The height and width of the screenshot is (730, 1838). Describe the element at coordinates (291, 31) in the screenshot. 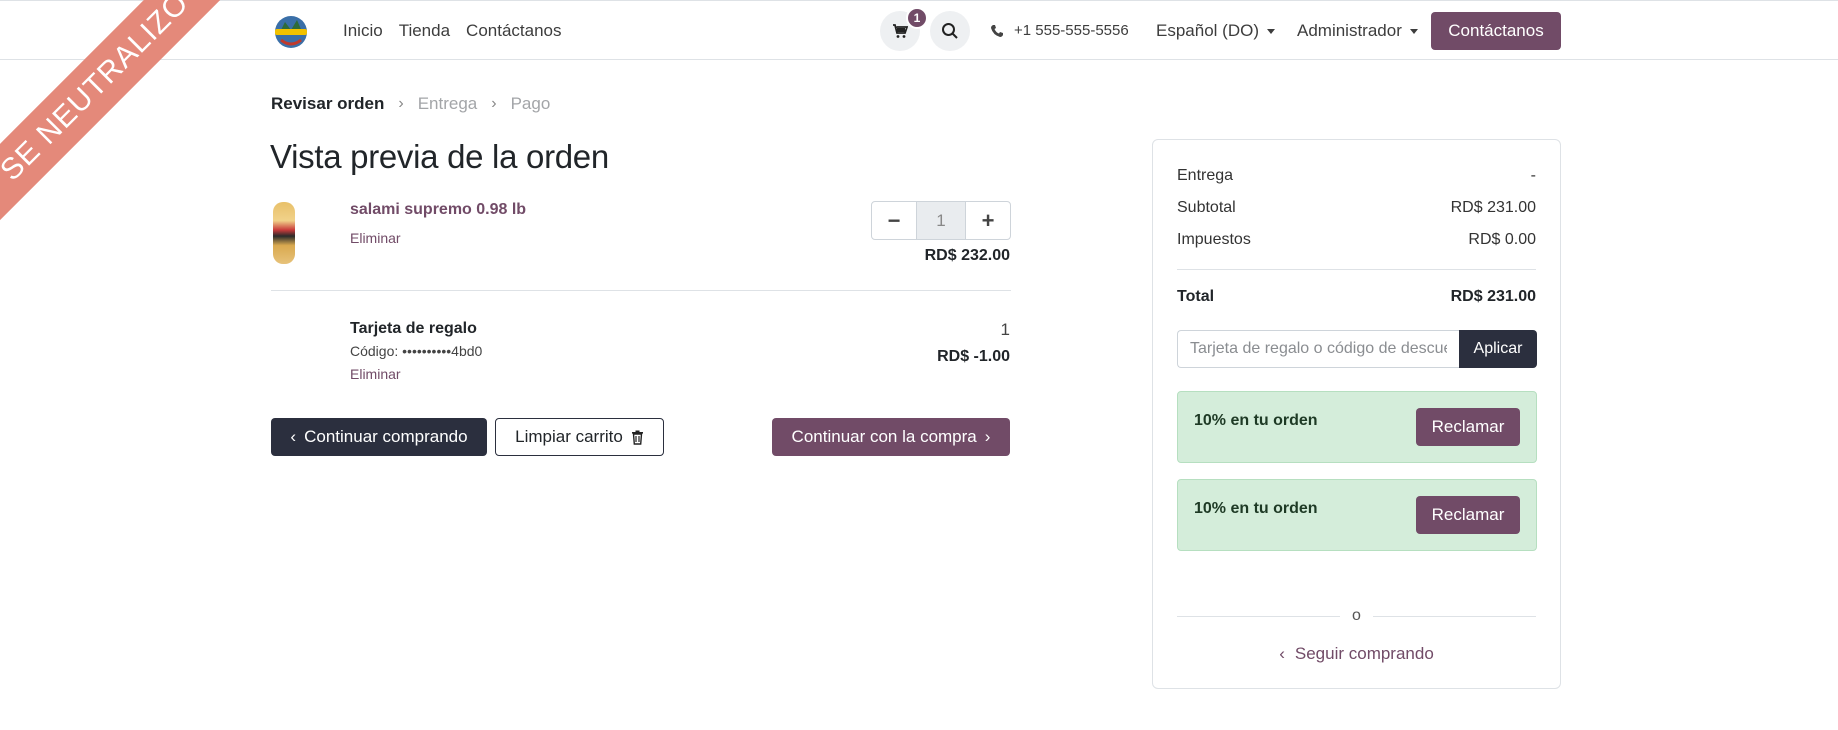

I see `site-logo` at that location.